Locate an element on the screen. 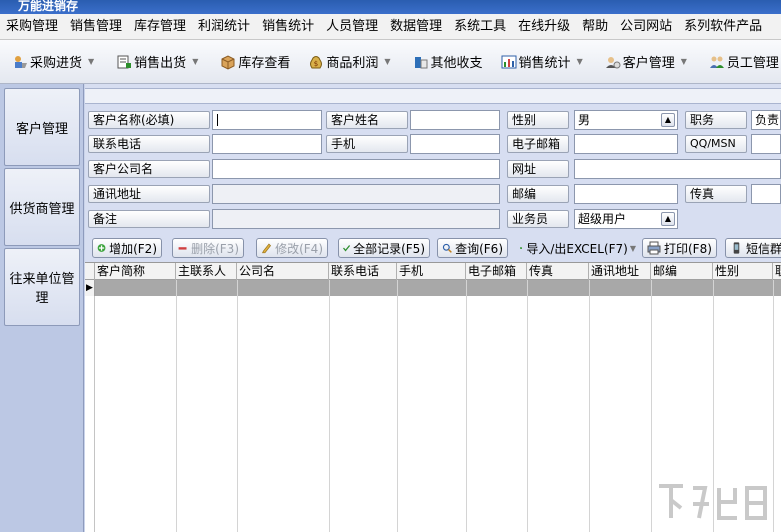  menu-profit: 利润统计 is located at coordinates (224, 27).